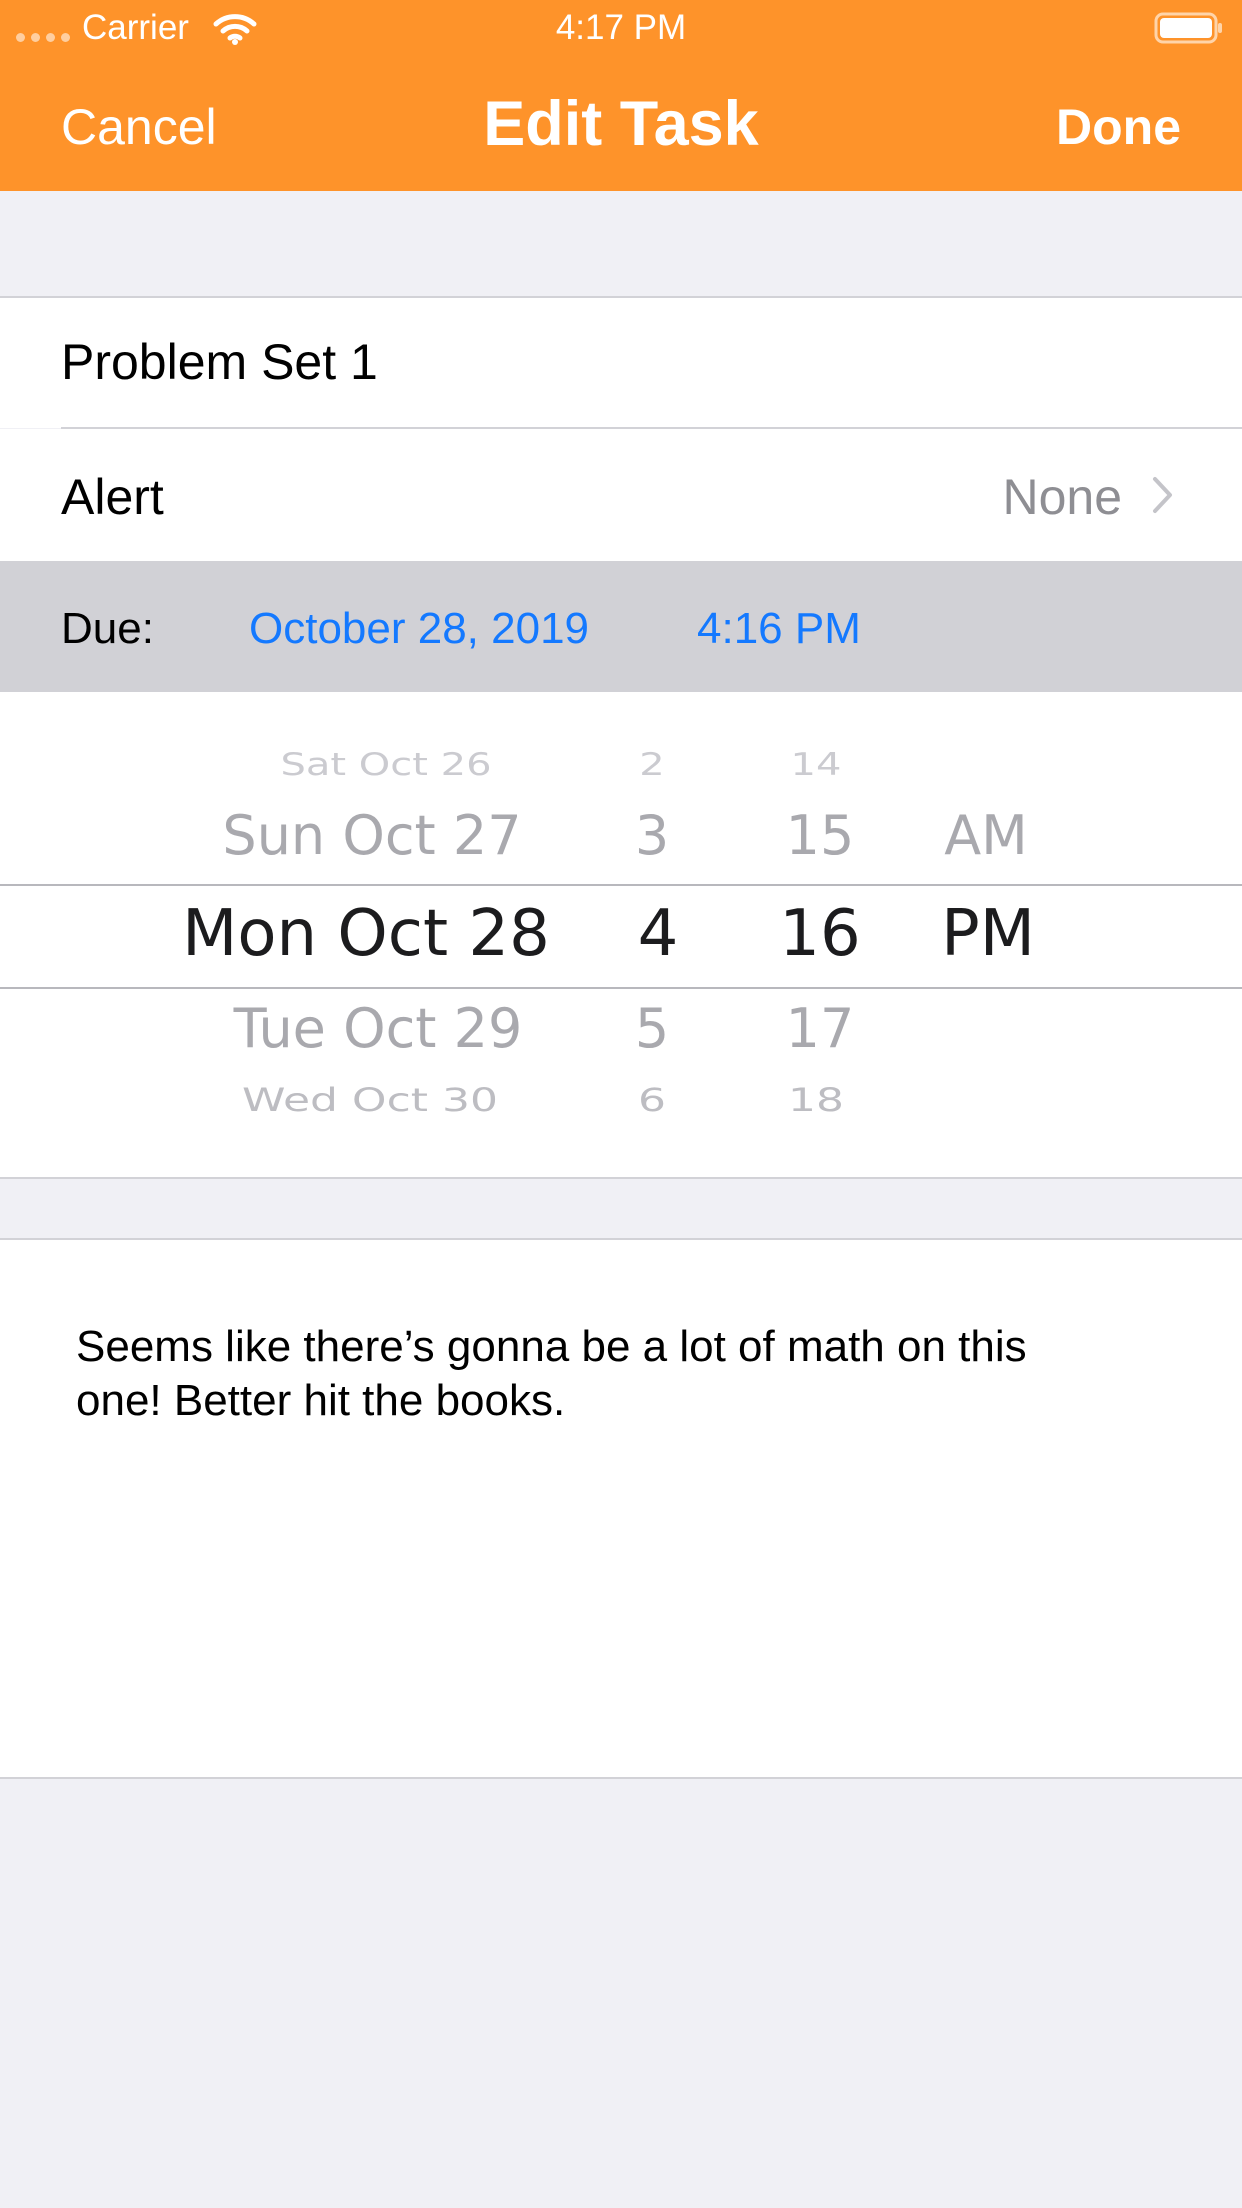 This screenshot has width=1242, height=2208. What do you see at coordinates (658, 934) in the screenshot?
I see `picker-hour-selected: 4` at bounding box center [658, 934].